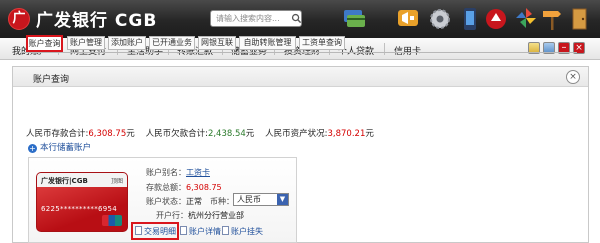 Image resolution: width=600 pixels, height=243 pixels. I want to click on bank-card-number: 6225**********6954, so click(79, 209).